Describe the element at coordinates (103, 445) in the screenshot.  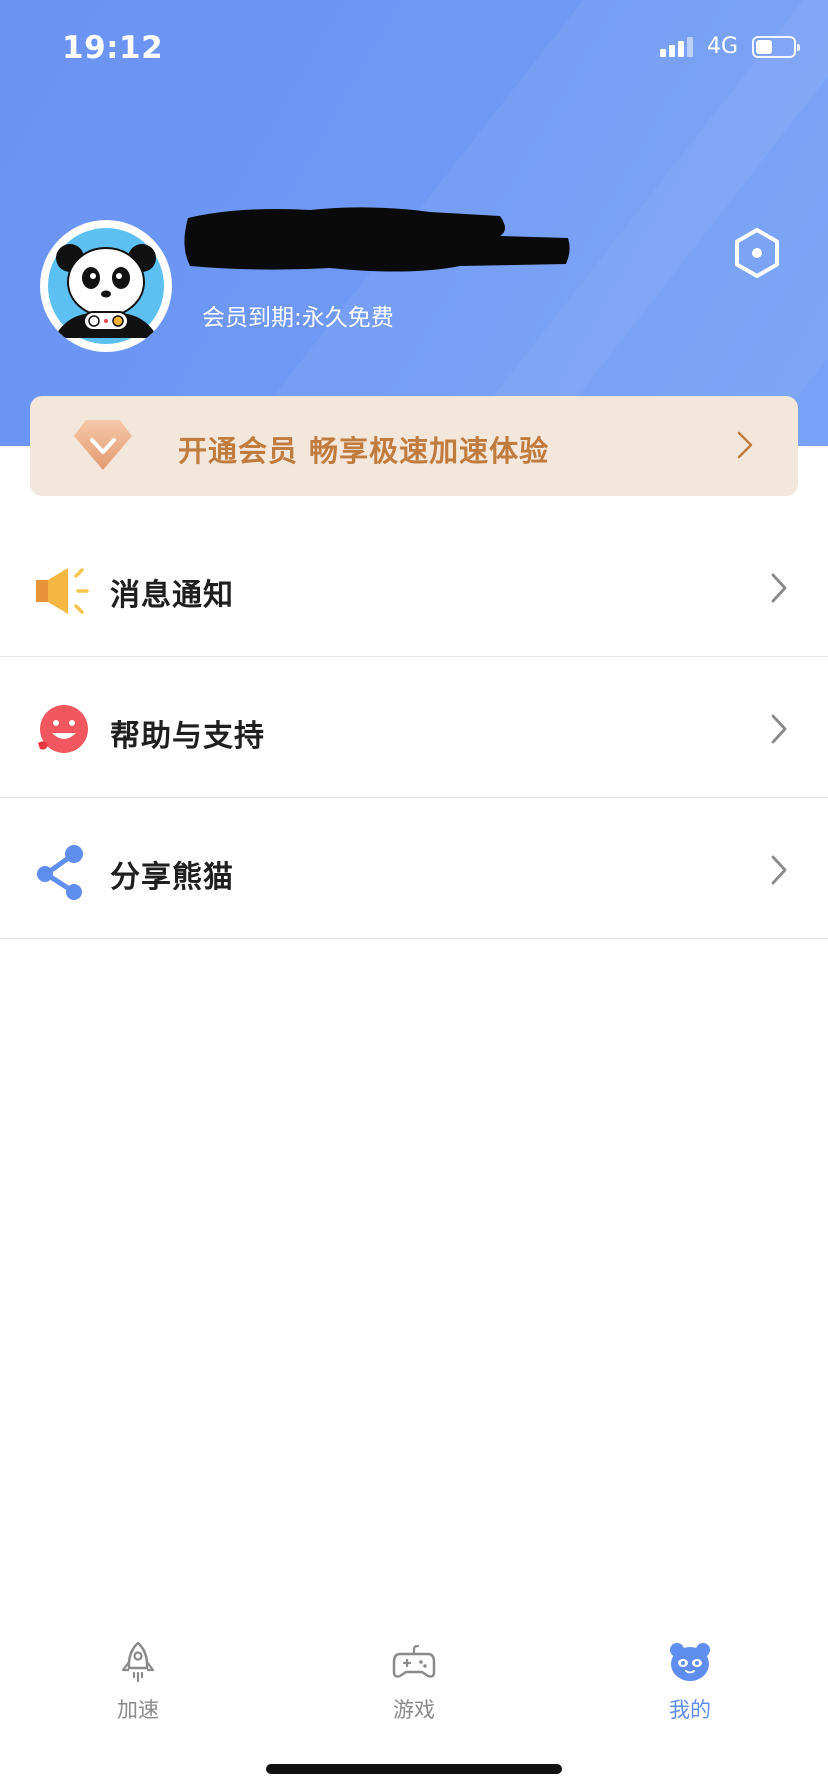
I see `diamond-icon` at that location.